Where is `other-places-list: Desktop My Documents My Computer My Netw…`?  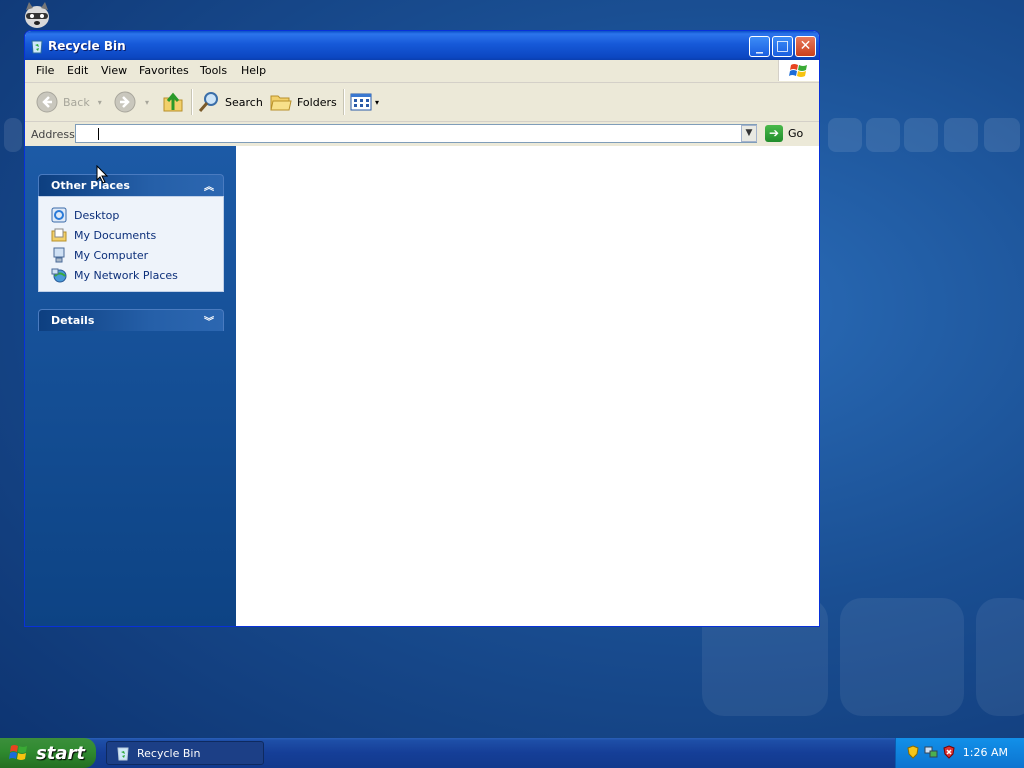 other-places-list: Desktop My Documents My Computer My Netw… is located at coordinates (131, 244).